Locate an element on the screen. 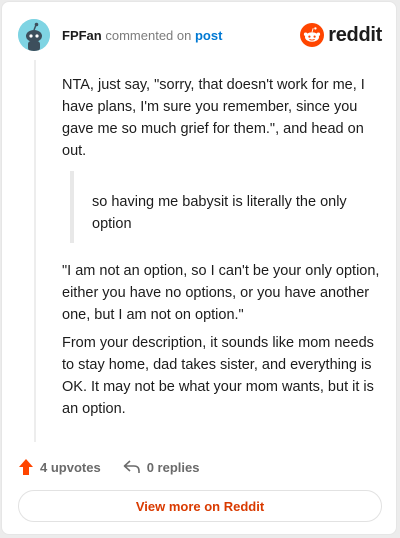  avatar is located at coordinates (34, 35).